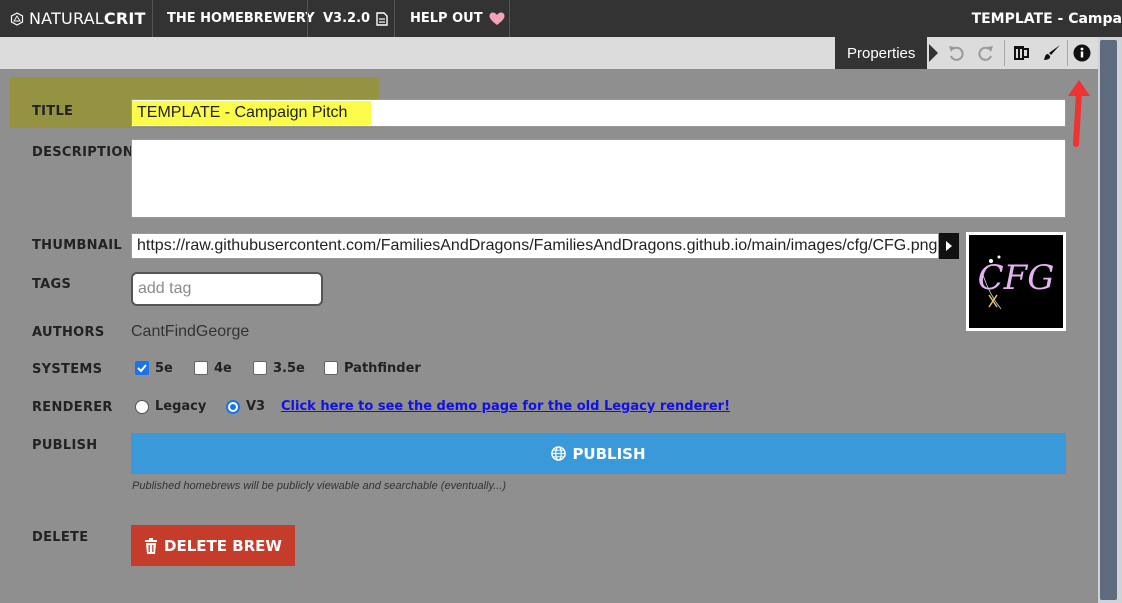  What do you see at coordinates (83, 152) in the screenshot?
I see `description-label: DESCRIPTION` at bounding box center [83, 152].